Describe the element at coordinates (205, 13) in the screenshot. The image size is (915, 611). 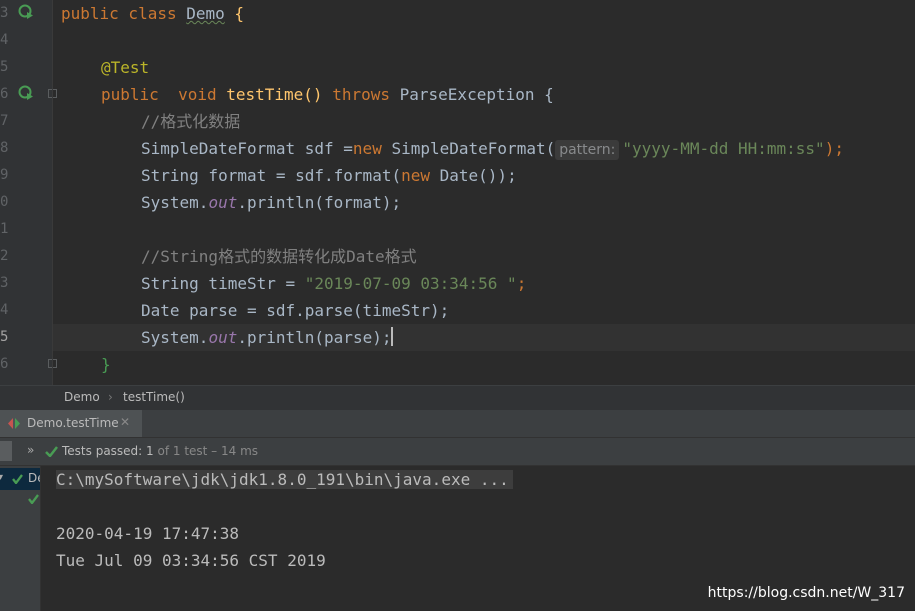
I see `class-name: Demo` at that location.